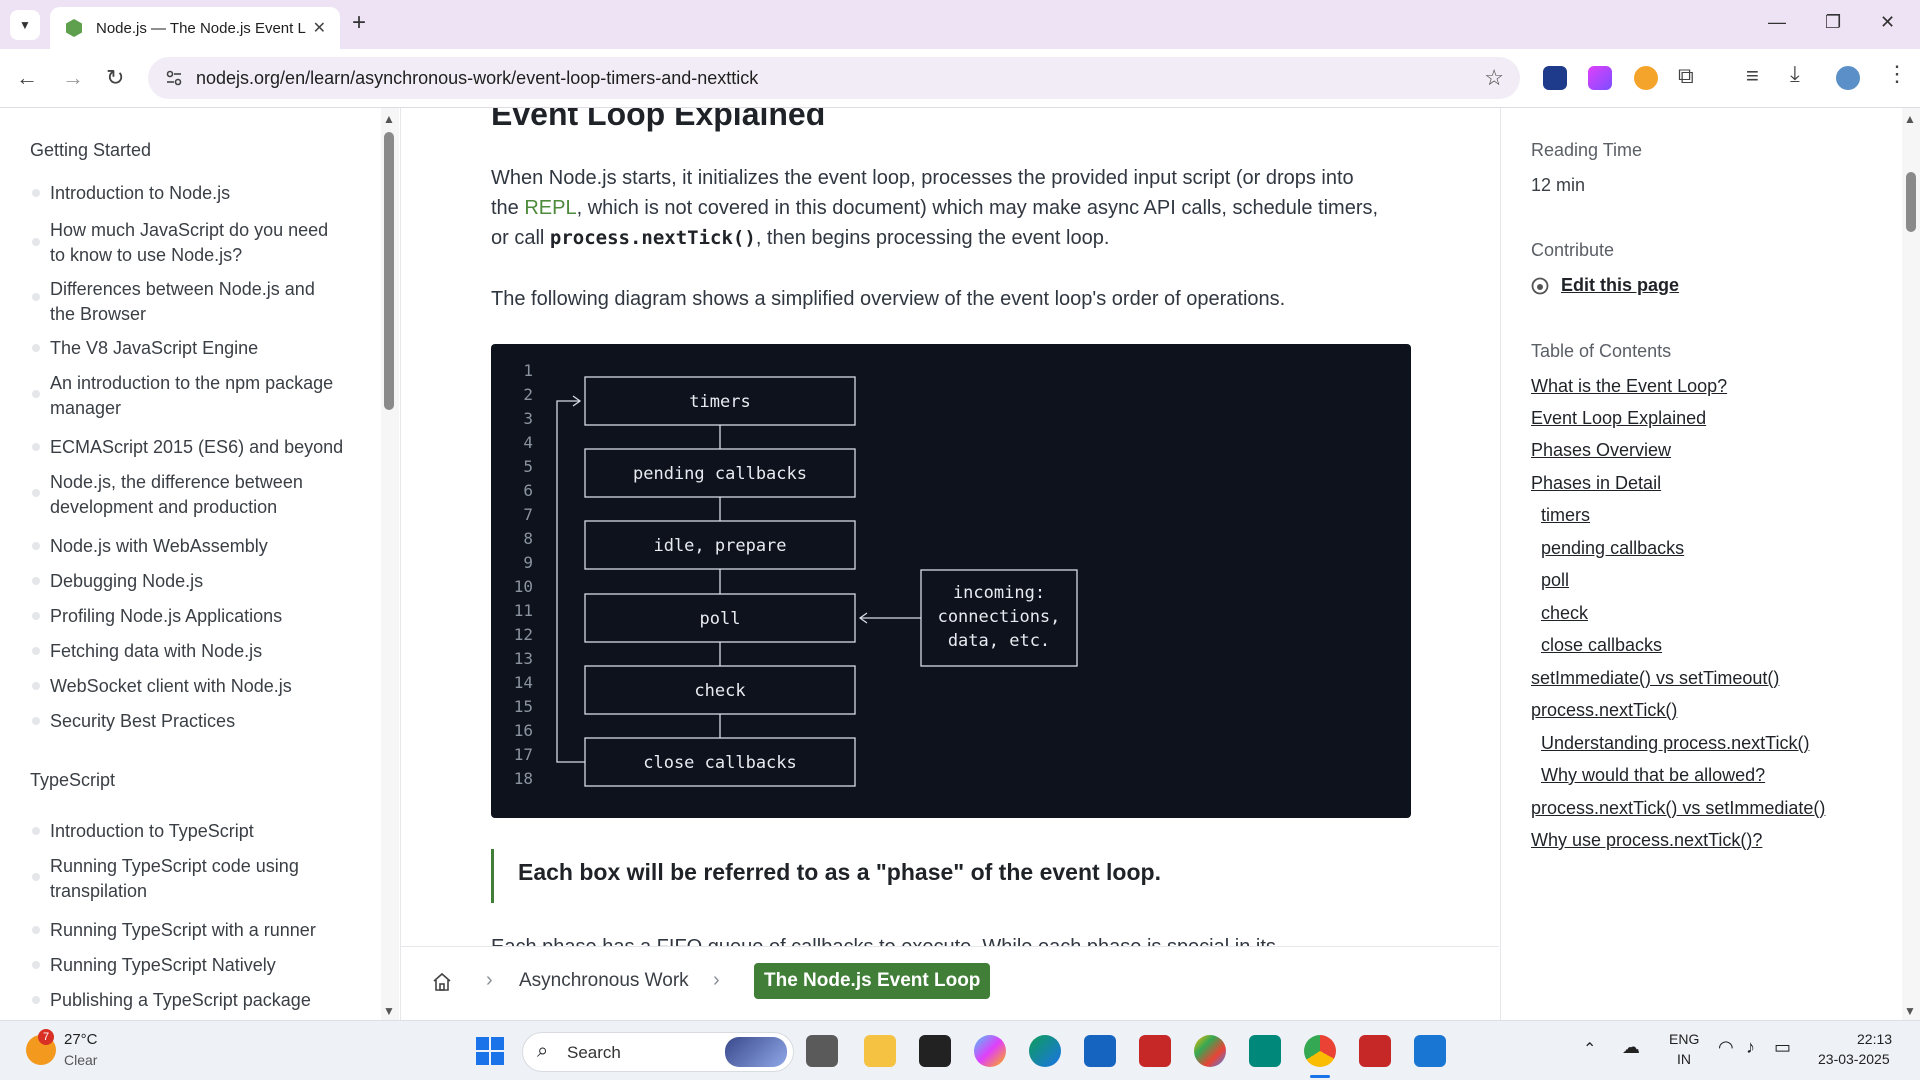  What do you see at coordinates (442, 982) in the screenshot?
I see `home-icon` at bounding box center [442, 982].